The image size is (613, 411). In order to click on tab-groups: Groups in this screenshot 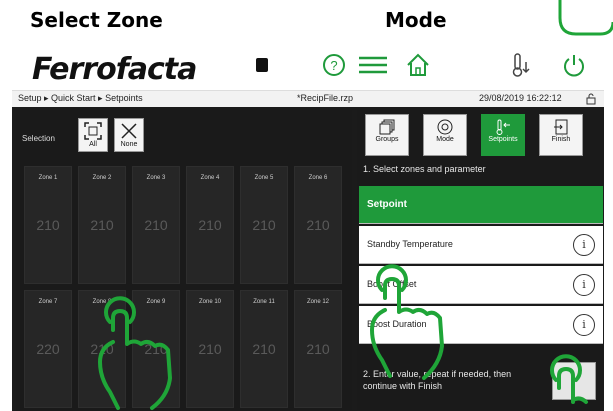, I will do `click(387, 135)`.